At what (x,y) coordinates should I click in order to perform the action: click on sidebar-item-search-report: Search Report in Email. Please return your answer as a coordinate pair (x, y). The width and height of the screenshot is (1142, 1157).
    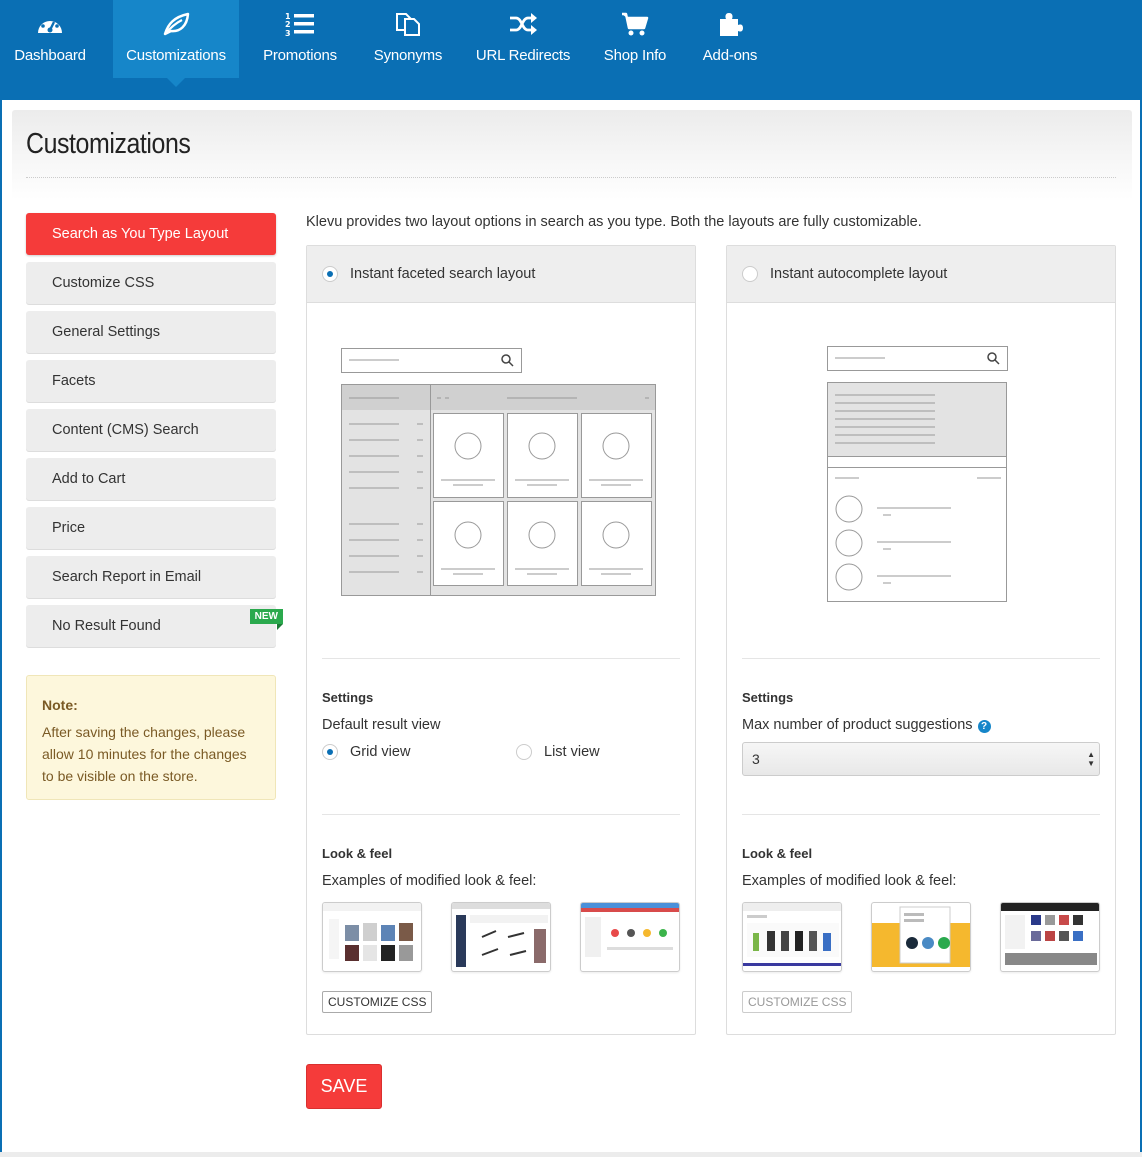
    Looking at the image, I should click on (151, 577).